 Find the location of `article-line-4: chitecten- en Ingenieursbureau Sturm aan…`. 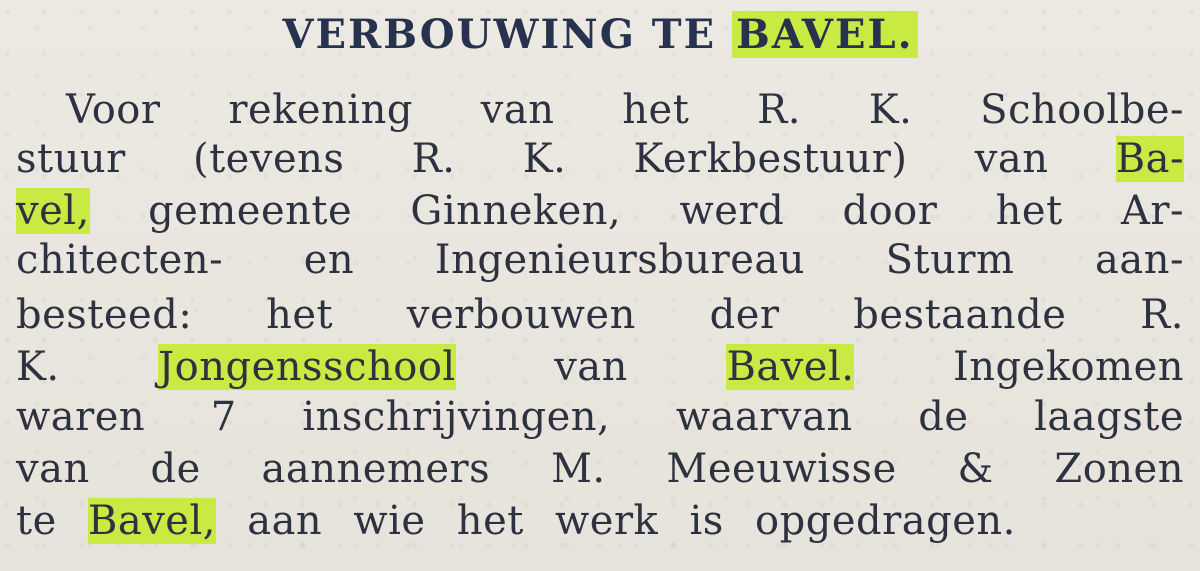

article-line-4: chitecten- en Ingenieursbureau Sturm aan… is located at coordinates (600, 260).